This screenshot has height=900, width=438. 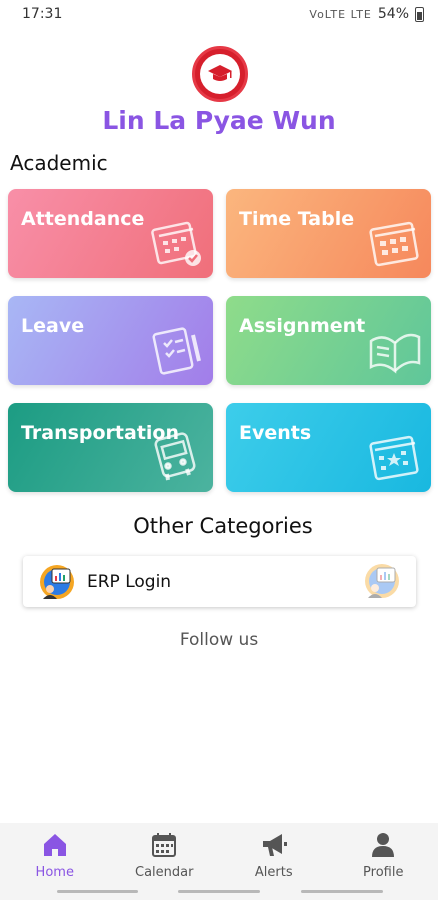 What do you see at coordinates (328, 447) in the screenshot?
I see `events-tile: Events` at bounding box center [328, 447].